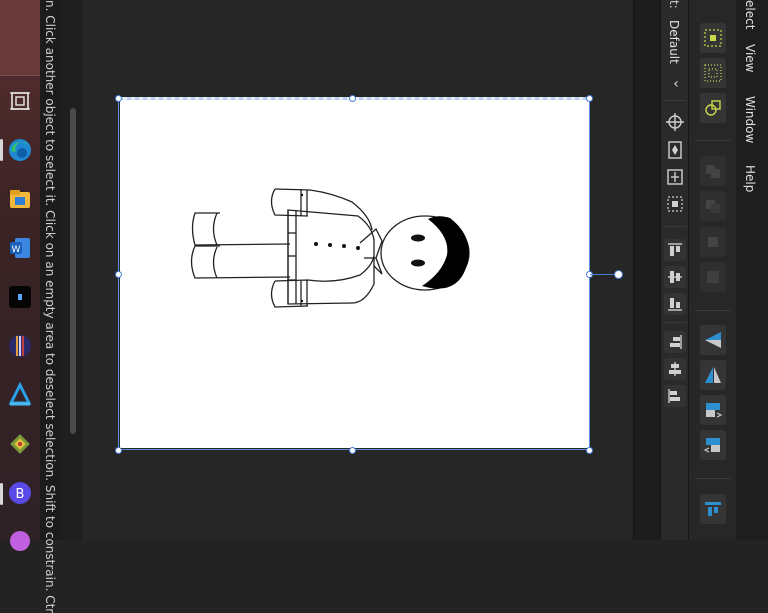 Image resolution: width=768 pixels, height=613 pixels. I want to click on folder-icon, so click(20, 199).